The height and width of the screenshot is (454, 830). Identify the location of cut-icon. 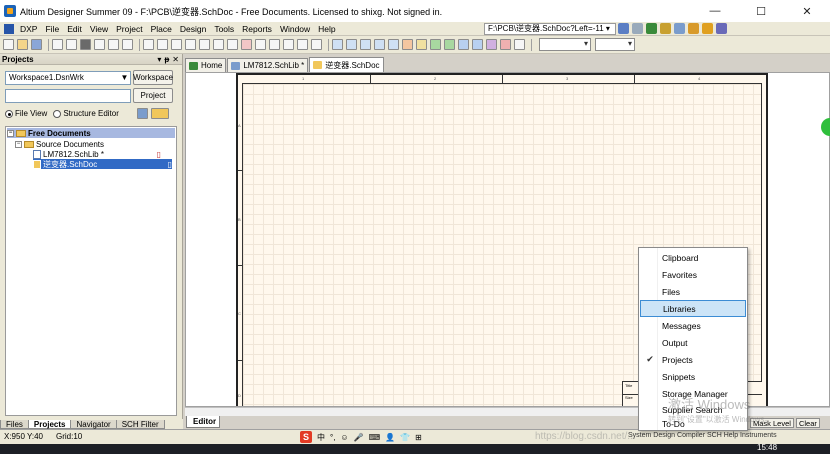
(148, 44).